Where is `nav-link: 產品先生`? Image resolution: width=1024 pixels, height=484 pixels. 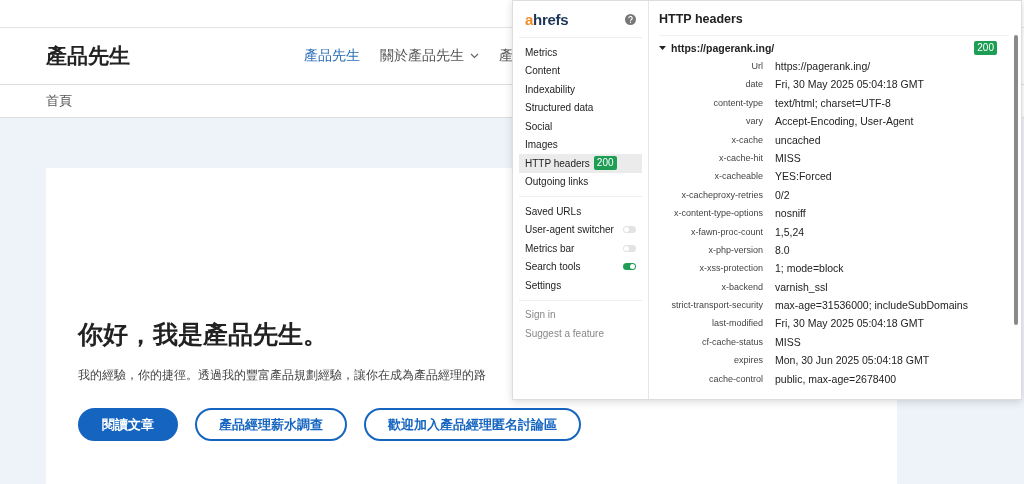
nav-link: 產品先生 is located at coordinates (332, 56).